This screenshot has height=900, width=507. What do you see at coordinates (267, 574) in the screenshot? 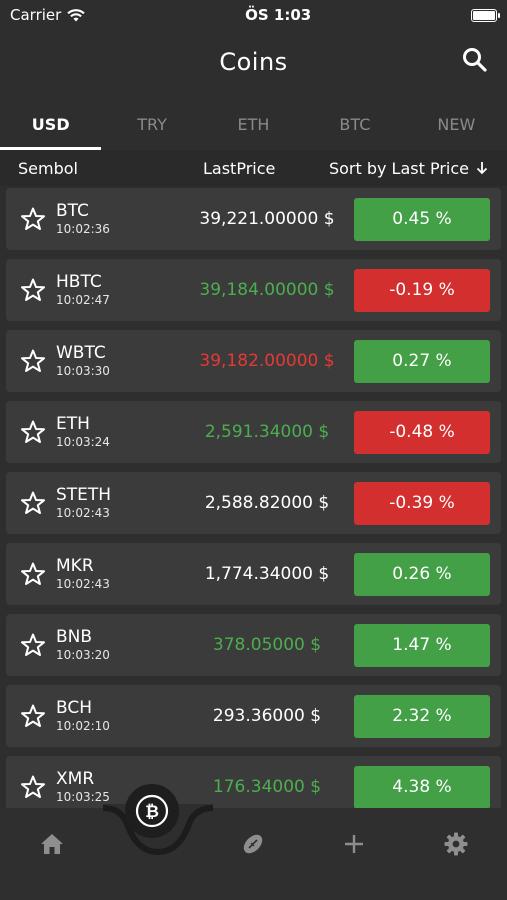
I see `coin-last-price: 1,774.34000 $` at bounding box center [267, 574].